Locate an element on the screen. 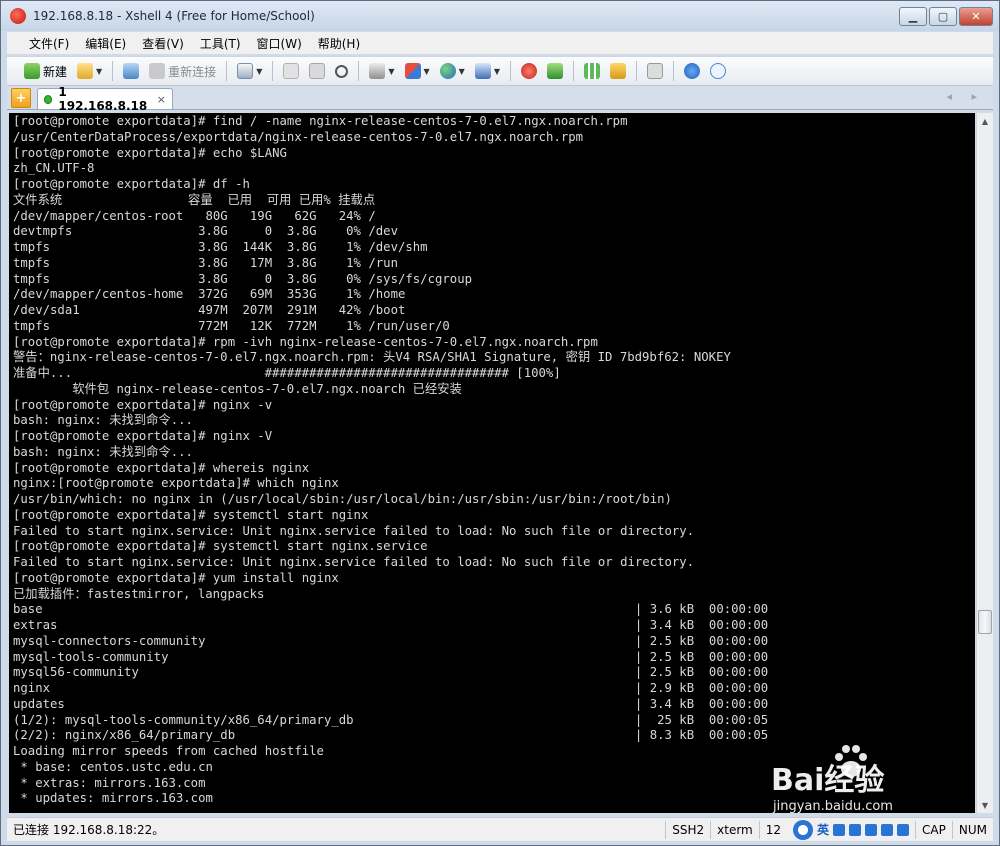  terminal-size-status: 12 is located at coordinates (772, 829).